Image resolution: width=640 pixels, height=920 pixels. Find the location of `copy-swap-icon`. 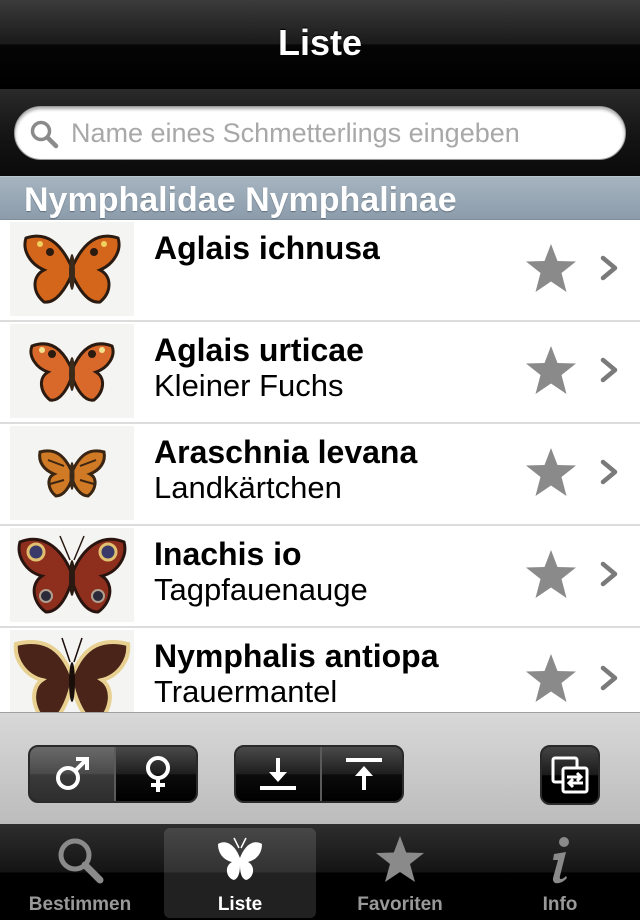

copy-swap-icon is located at coordinates (570, 775).